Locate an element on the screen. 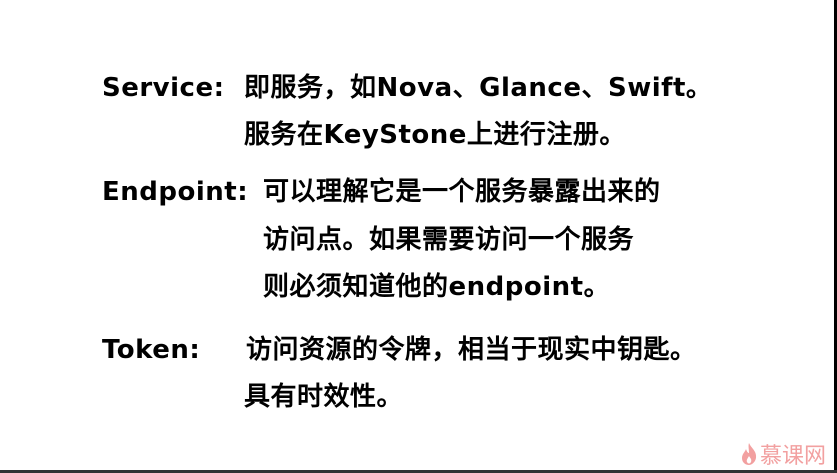  service-line-2: 服务在KeyStone上进行注册。 is located at coordinates (435, 135).